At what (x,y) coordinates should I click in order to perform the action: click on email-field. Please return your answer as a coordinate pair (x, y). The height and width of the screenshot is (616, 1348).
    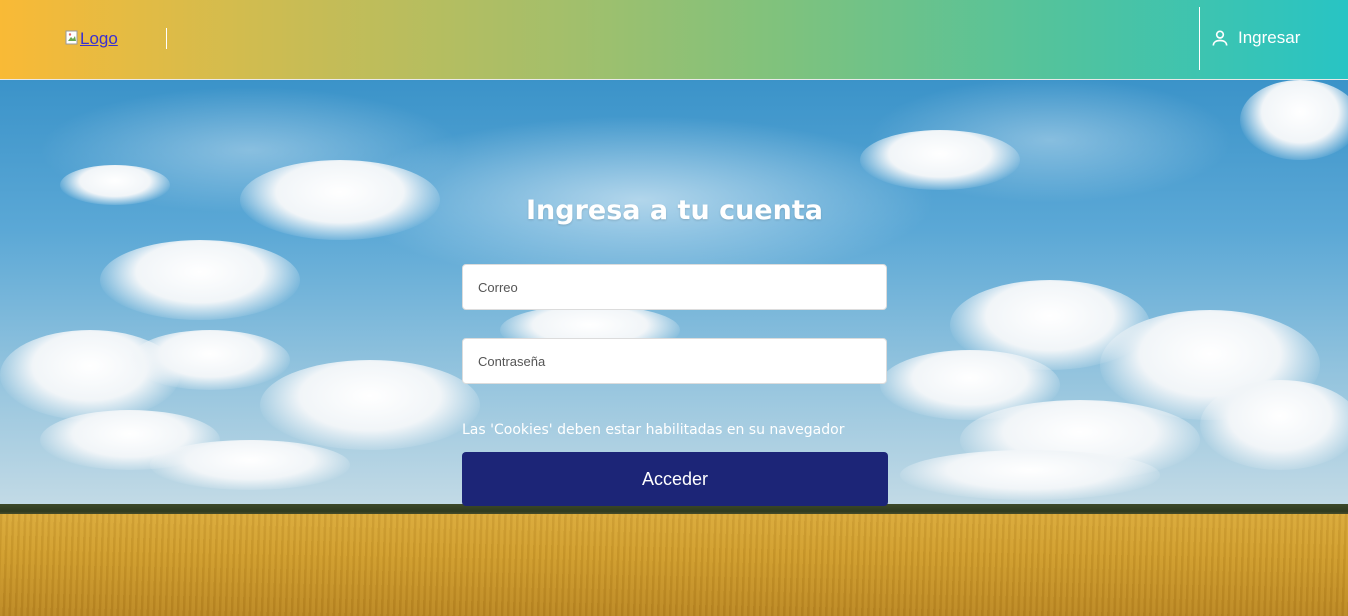
    Looking at the image, I should click on (674, 287).